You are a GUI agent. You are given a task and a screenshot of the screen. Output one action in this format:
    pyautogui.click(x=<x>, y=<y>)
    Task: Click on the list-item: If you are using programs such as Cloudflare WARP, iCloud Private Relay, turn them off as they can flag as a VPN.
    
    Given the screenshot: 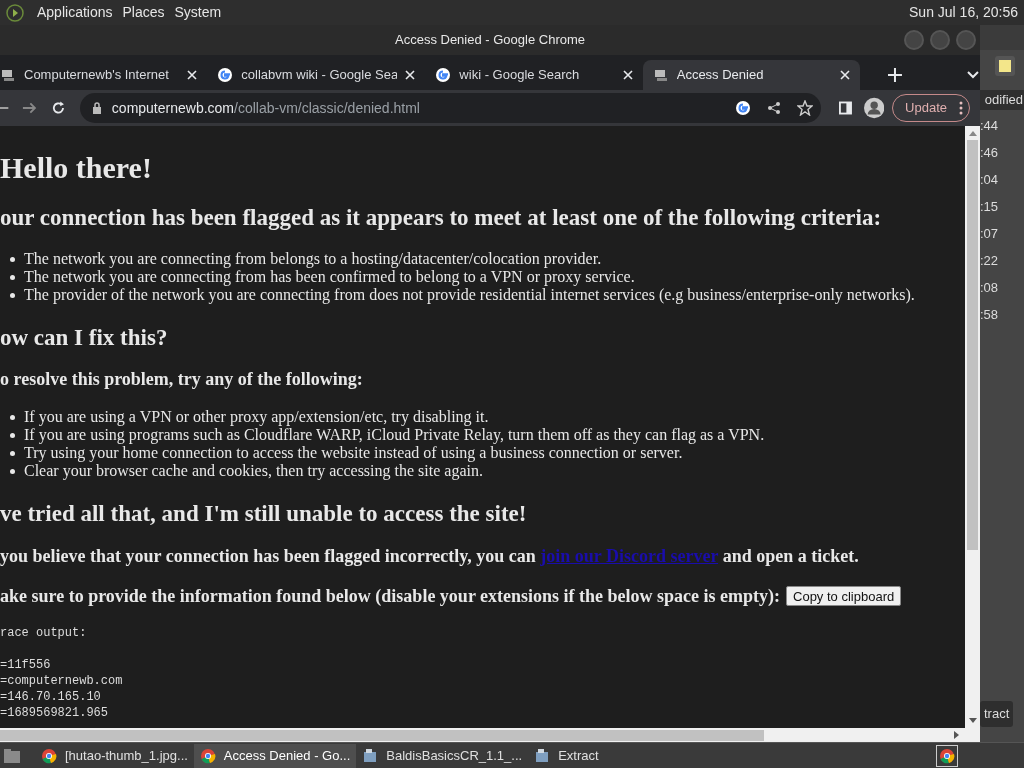 What is the action you would take?
    pyautogui.click(x=394, y=436)
    